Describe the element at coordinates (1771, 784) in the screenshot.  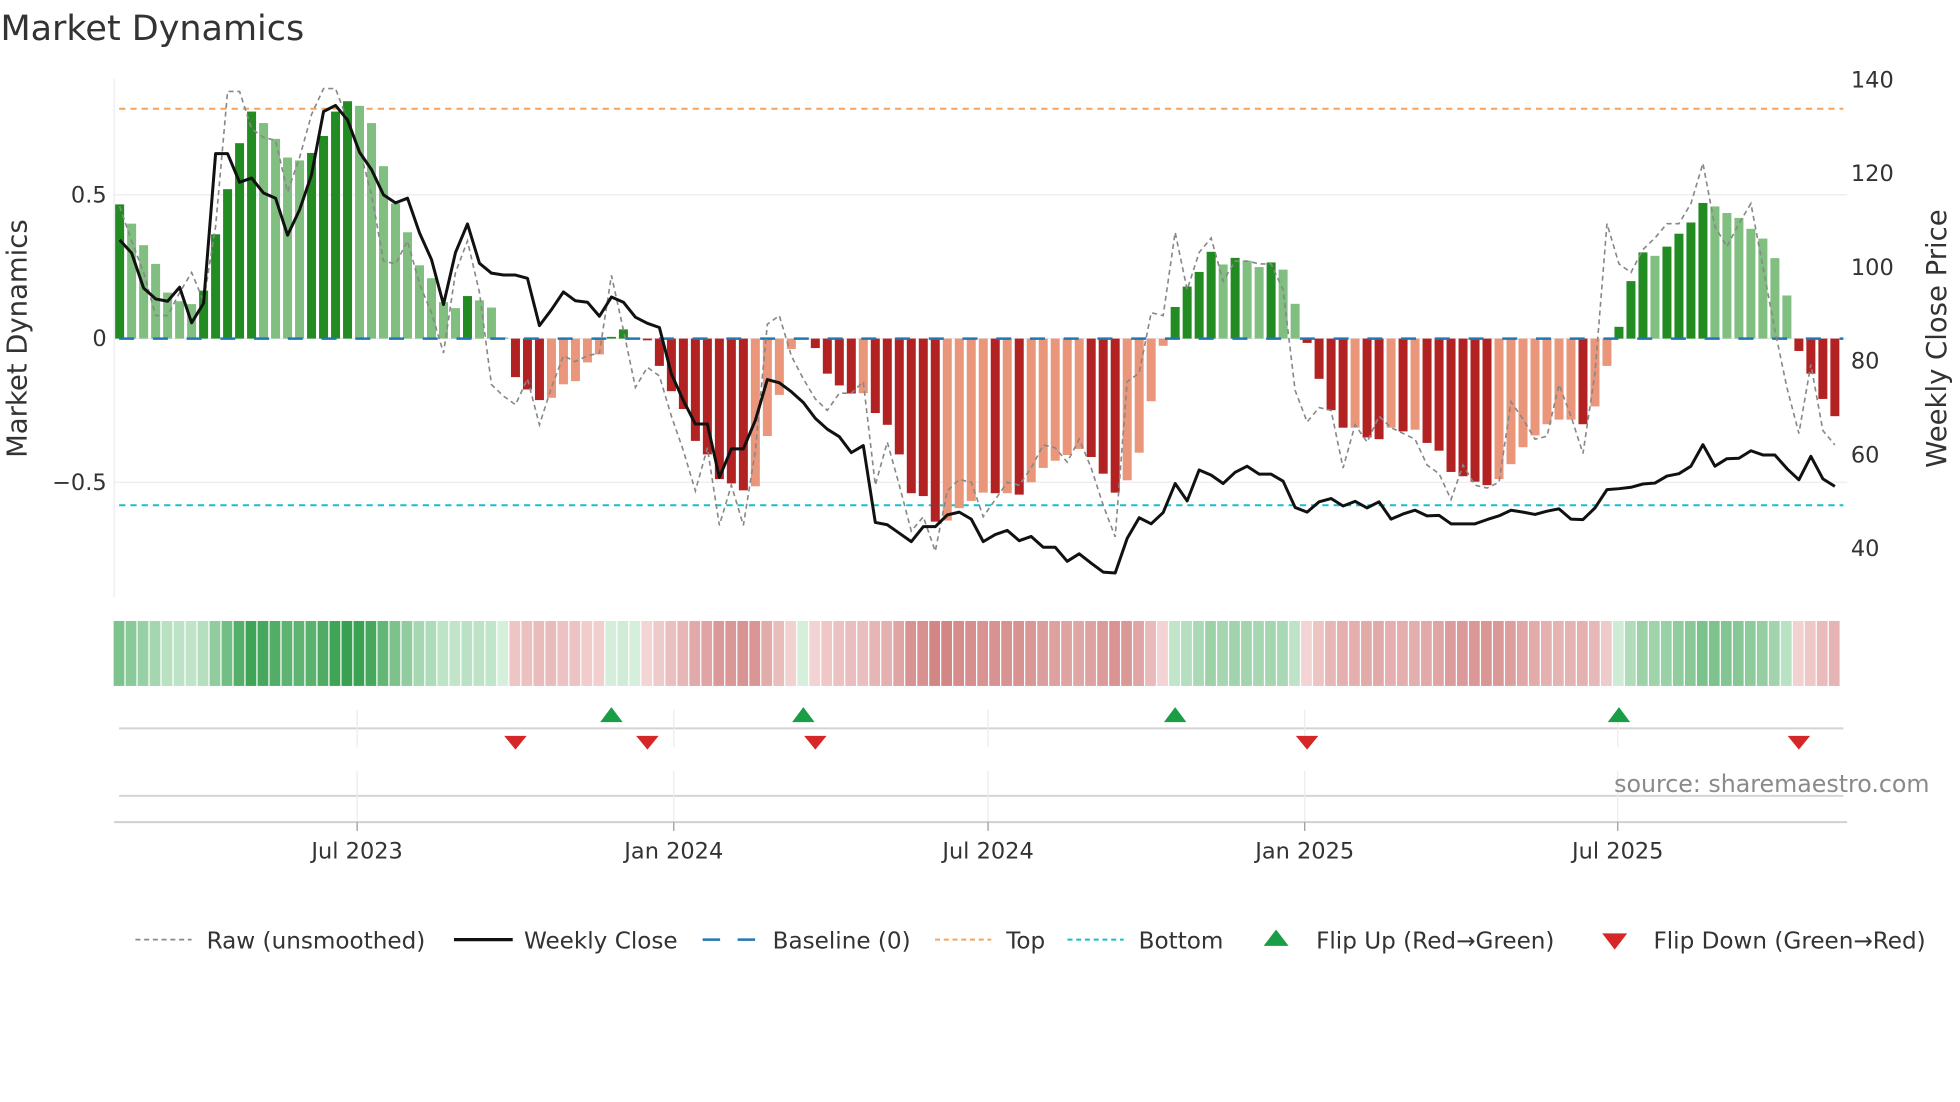
I see `source-annotation: source: sharemaestro.com` at that location.